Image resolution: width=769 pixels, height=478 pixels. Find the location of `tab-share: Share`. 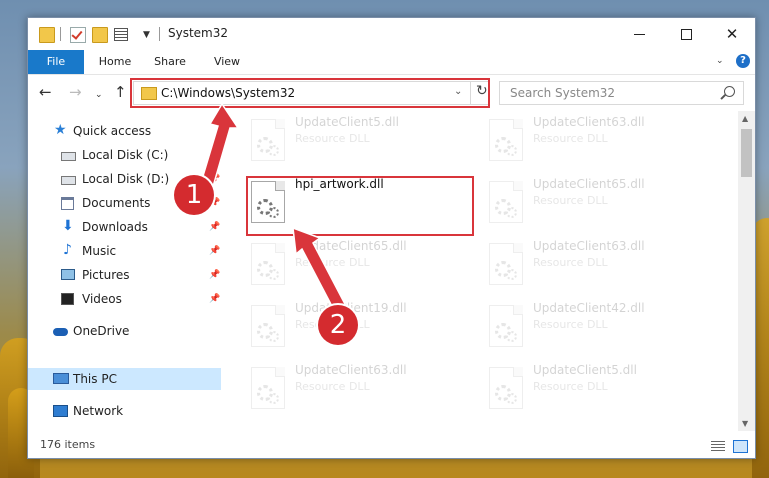

tab-share: Share is located at coordinates (170, 62).